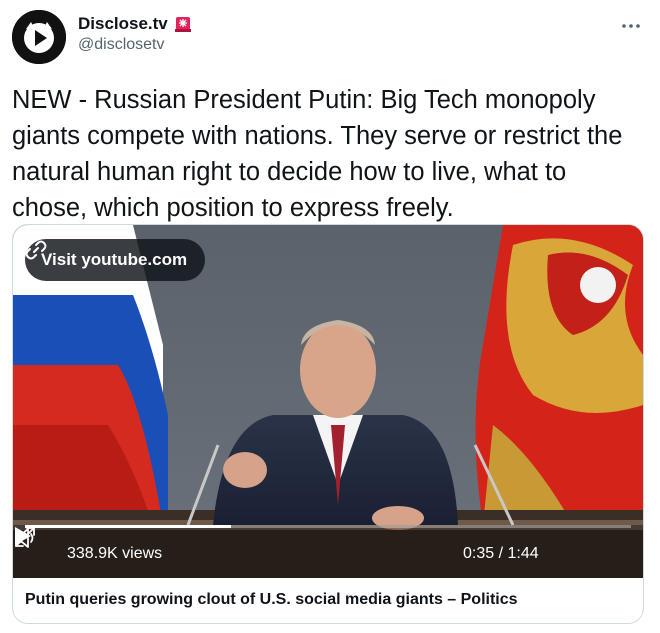  I want to click on disclose-logo-icon, so click(39, 37).